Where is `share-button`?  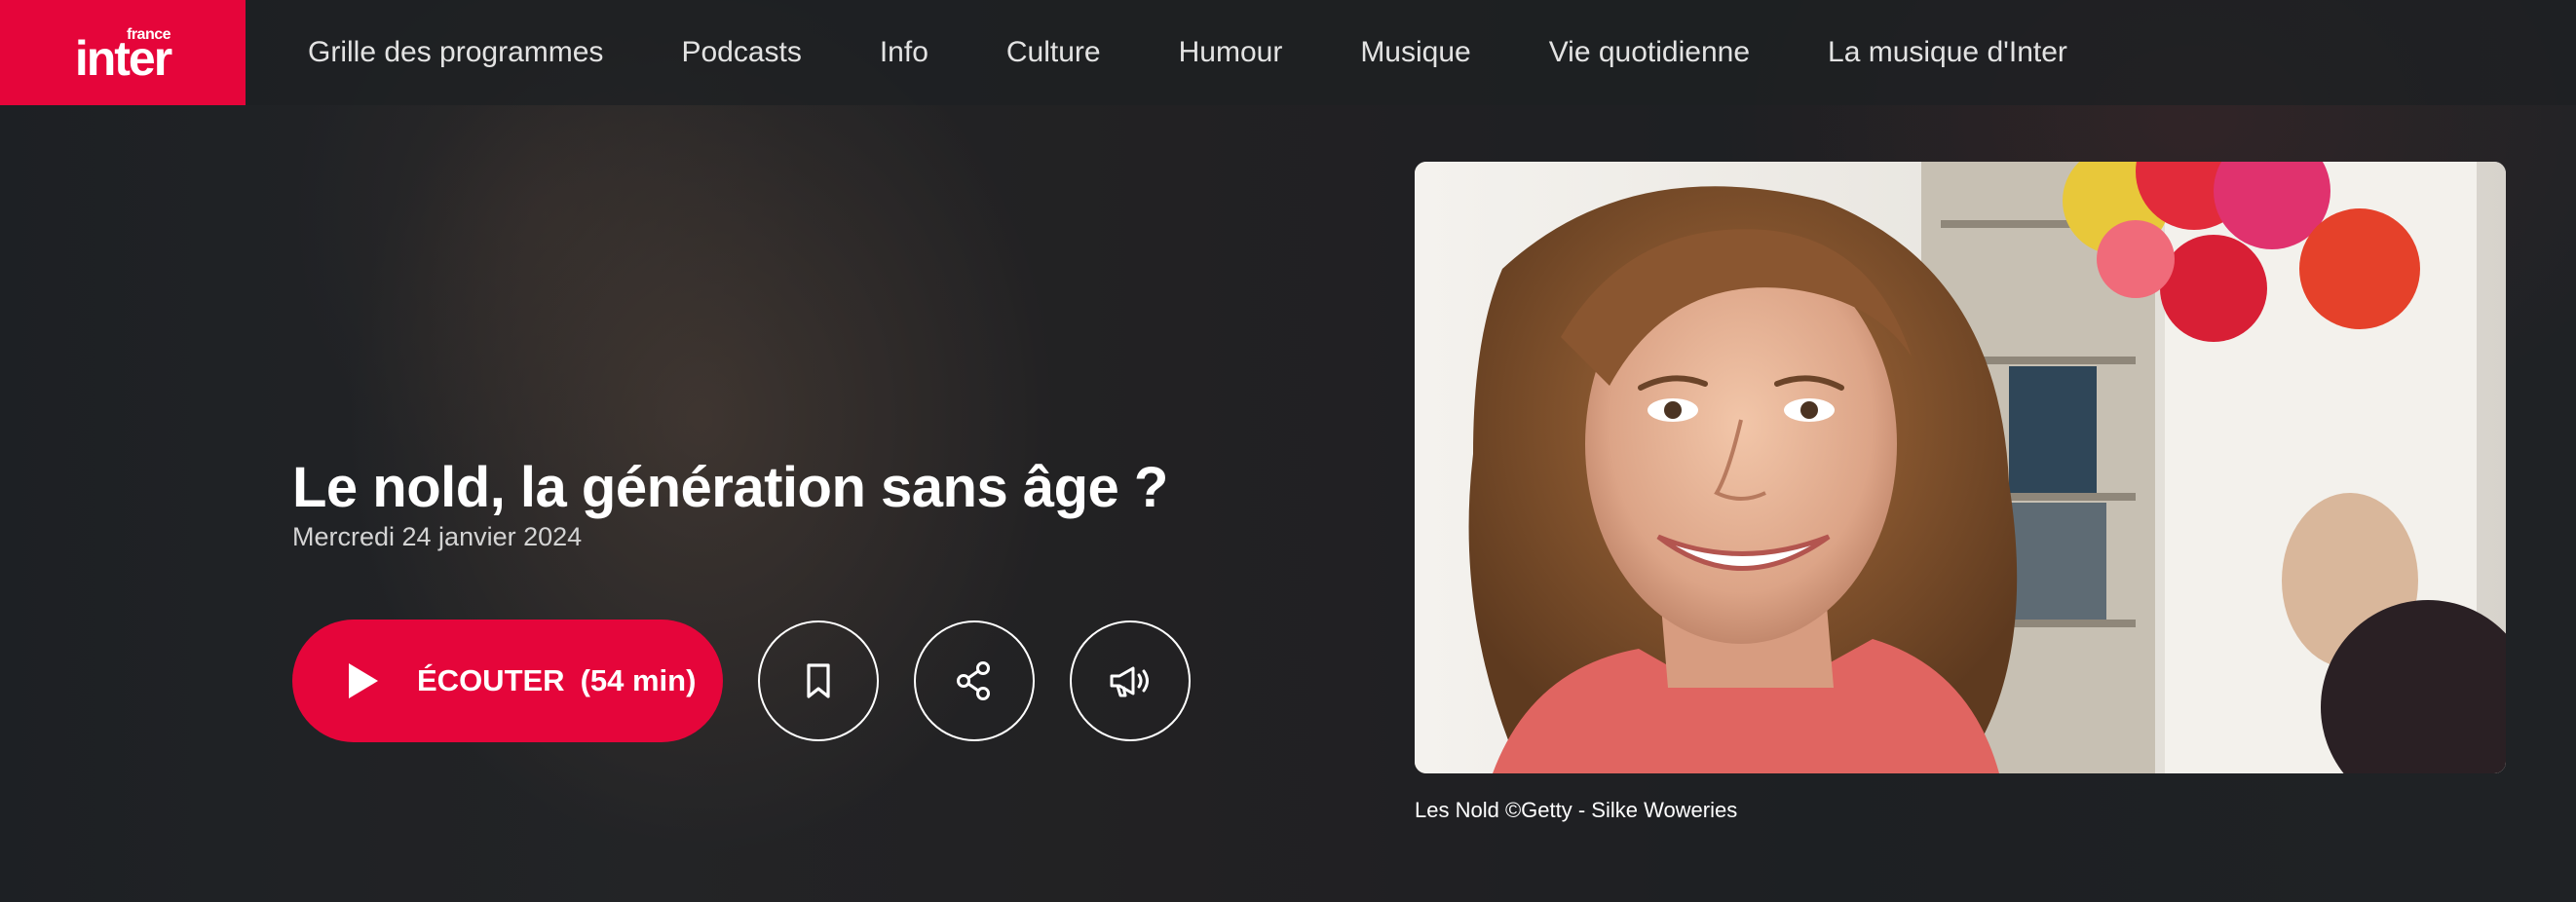 share-button is located at coordinates (974, 680).